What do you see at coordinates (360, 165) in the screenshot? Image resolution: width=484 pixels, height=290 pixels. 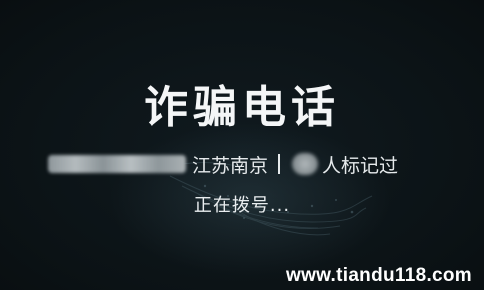 I see `marked-by-label: 人标记过` at bounding box center [360, 165].